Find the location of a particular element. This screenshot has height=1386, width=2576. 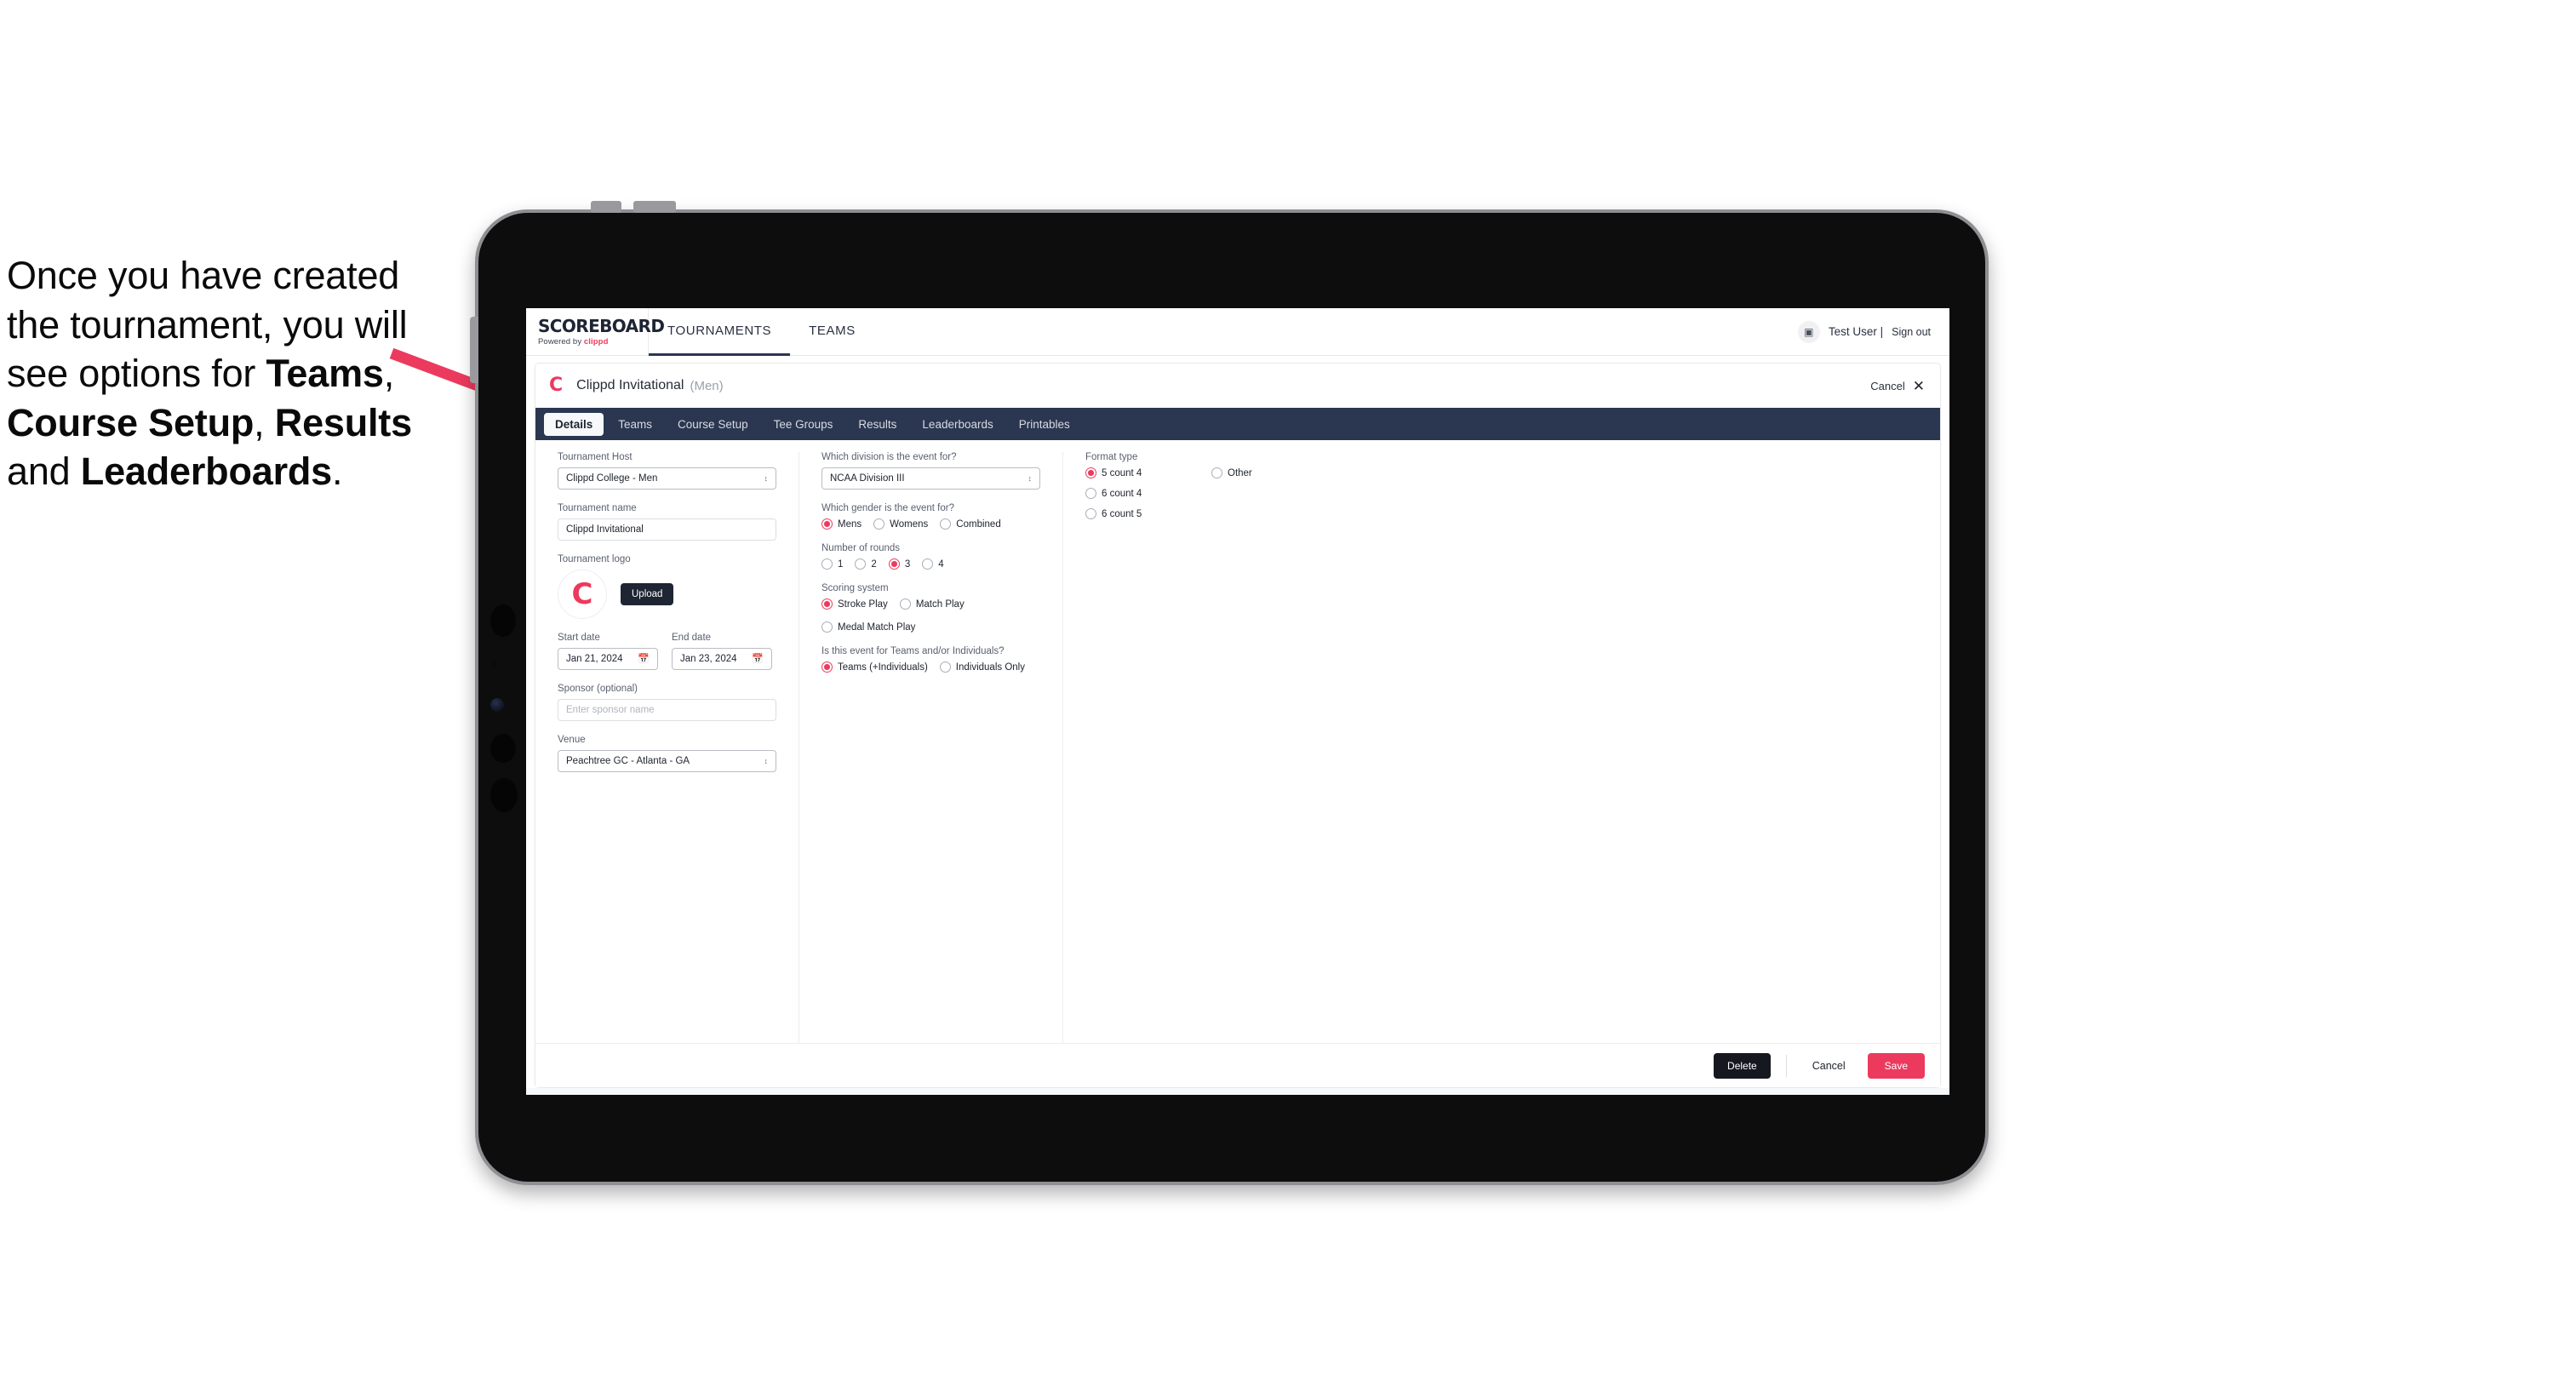

end-date-group: End date Jan 23, 2024 📅 is located at coordinates (722, 651).